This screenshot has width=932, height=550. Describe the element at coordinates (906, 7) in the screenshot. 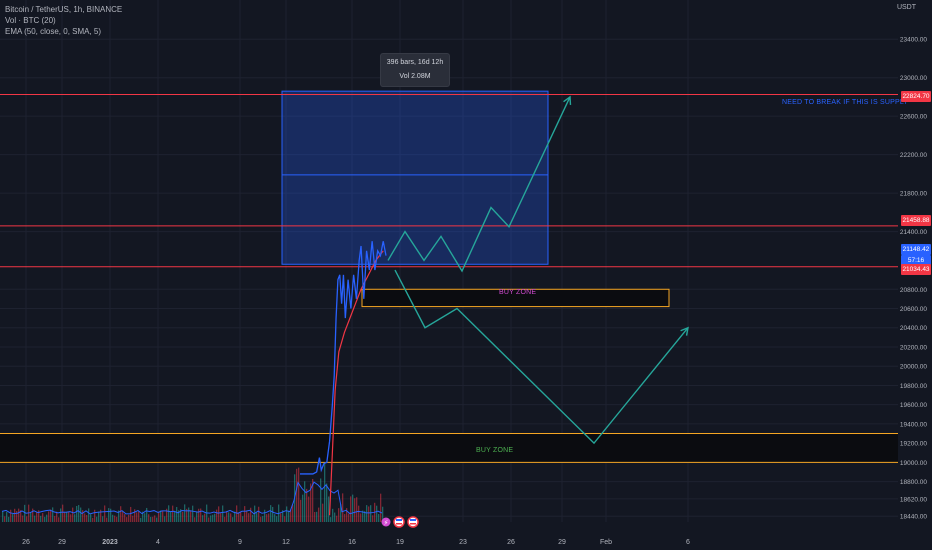

I see `axis-unit: USDT` at that location.